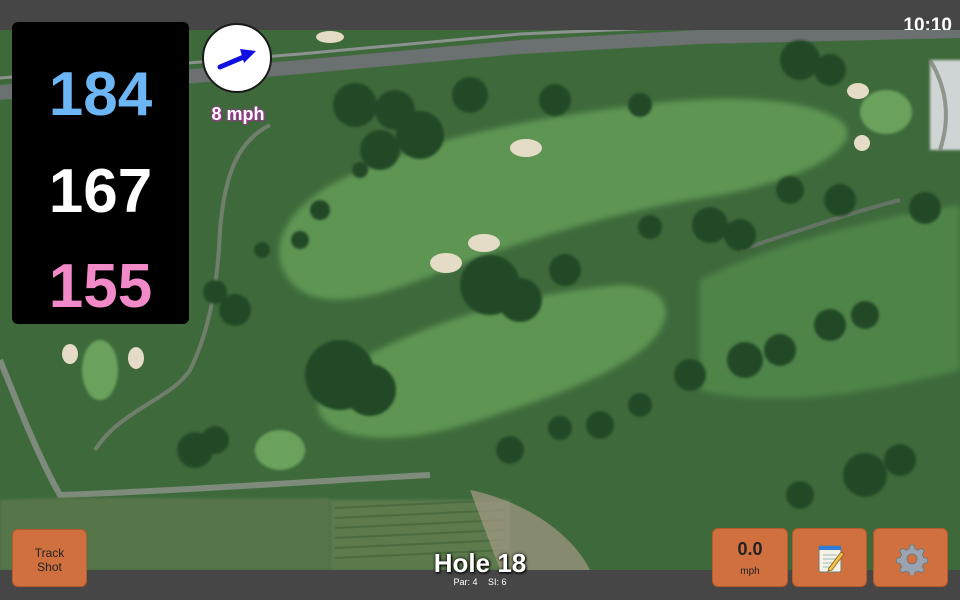 This screenshot has height=600, width=960. I want to click on distance-panel: 184 167 155, so click(100, 173).